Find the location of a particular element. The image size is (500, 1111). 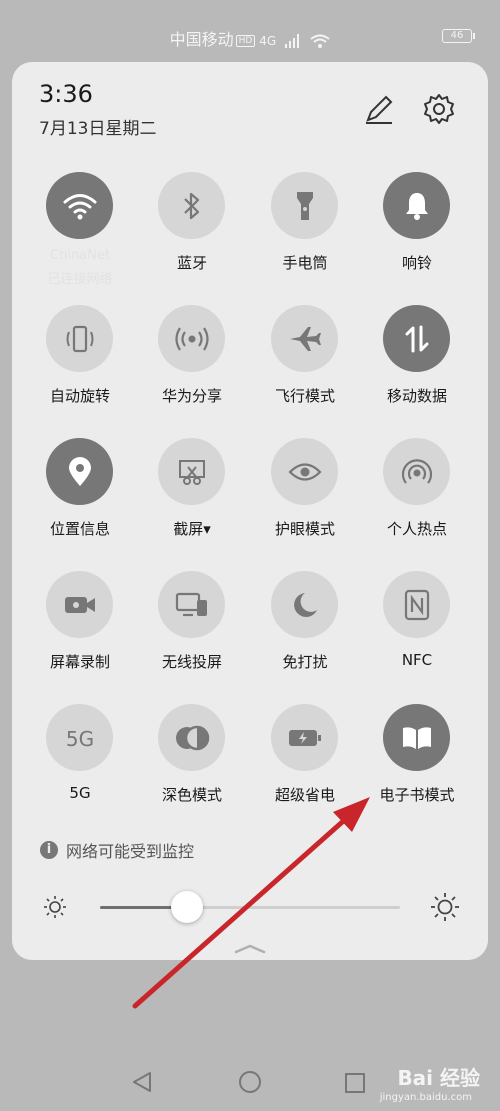

network-label: 4G is located at coordinates (268, 40).